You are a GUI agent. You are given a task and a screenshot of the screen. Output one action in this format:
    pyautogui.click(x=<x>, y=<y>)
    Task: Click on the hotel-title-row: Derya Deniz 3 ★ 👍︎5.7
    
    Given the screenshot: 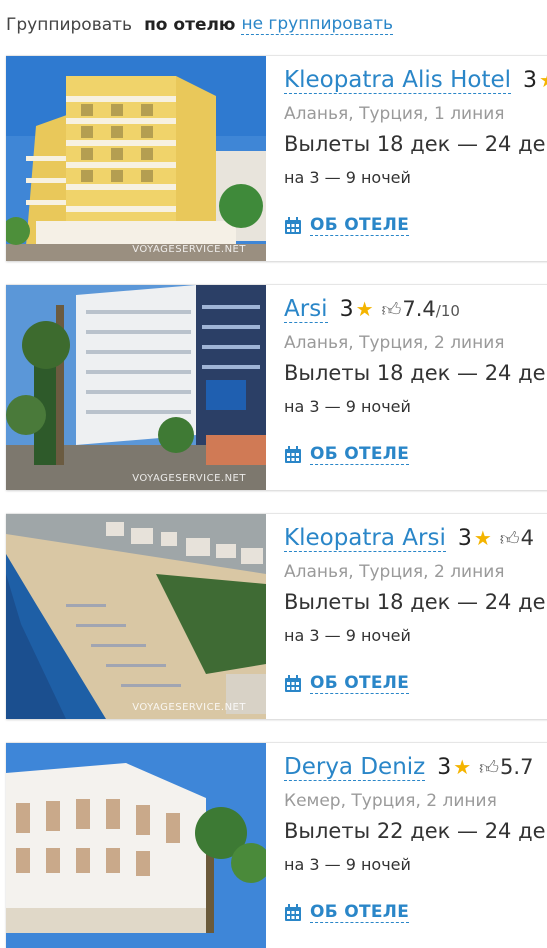 What is the action you would take?
    pyautogui.click(x=415, y=770)
    